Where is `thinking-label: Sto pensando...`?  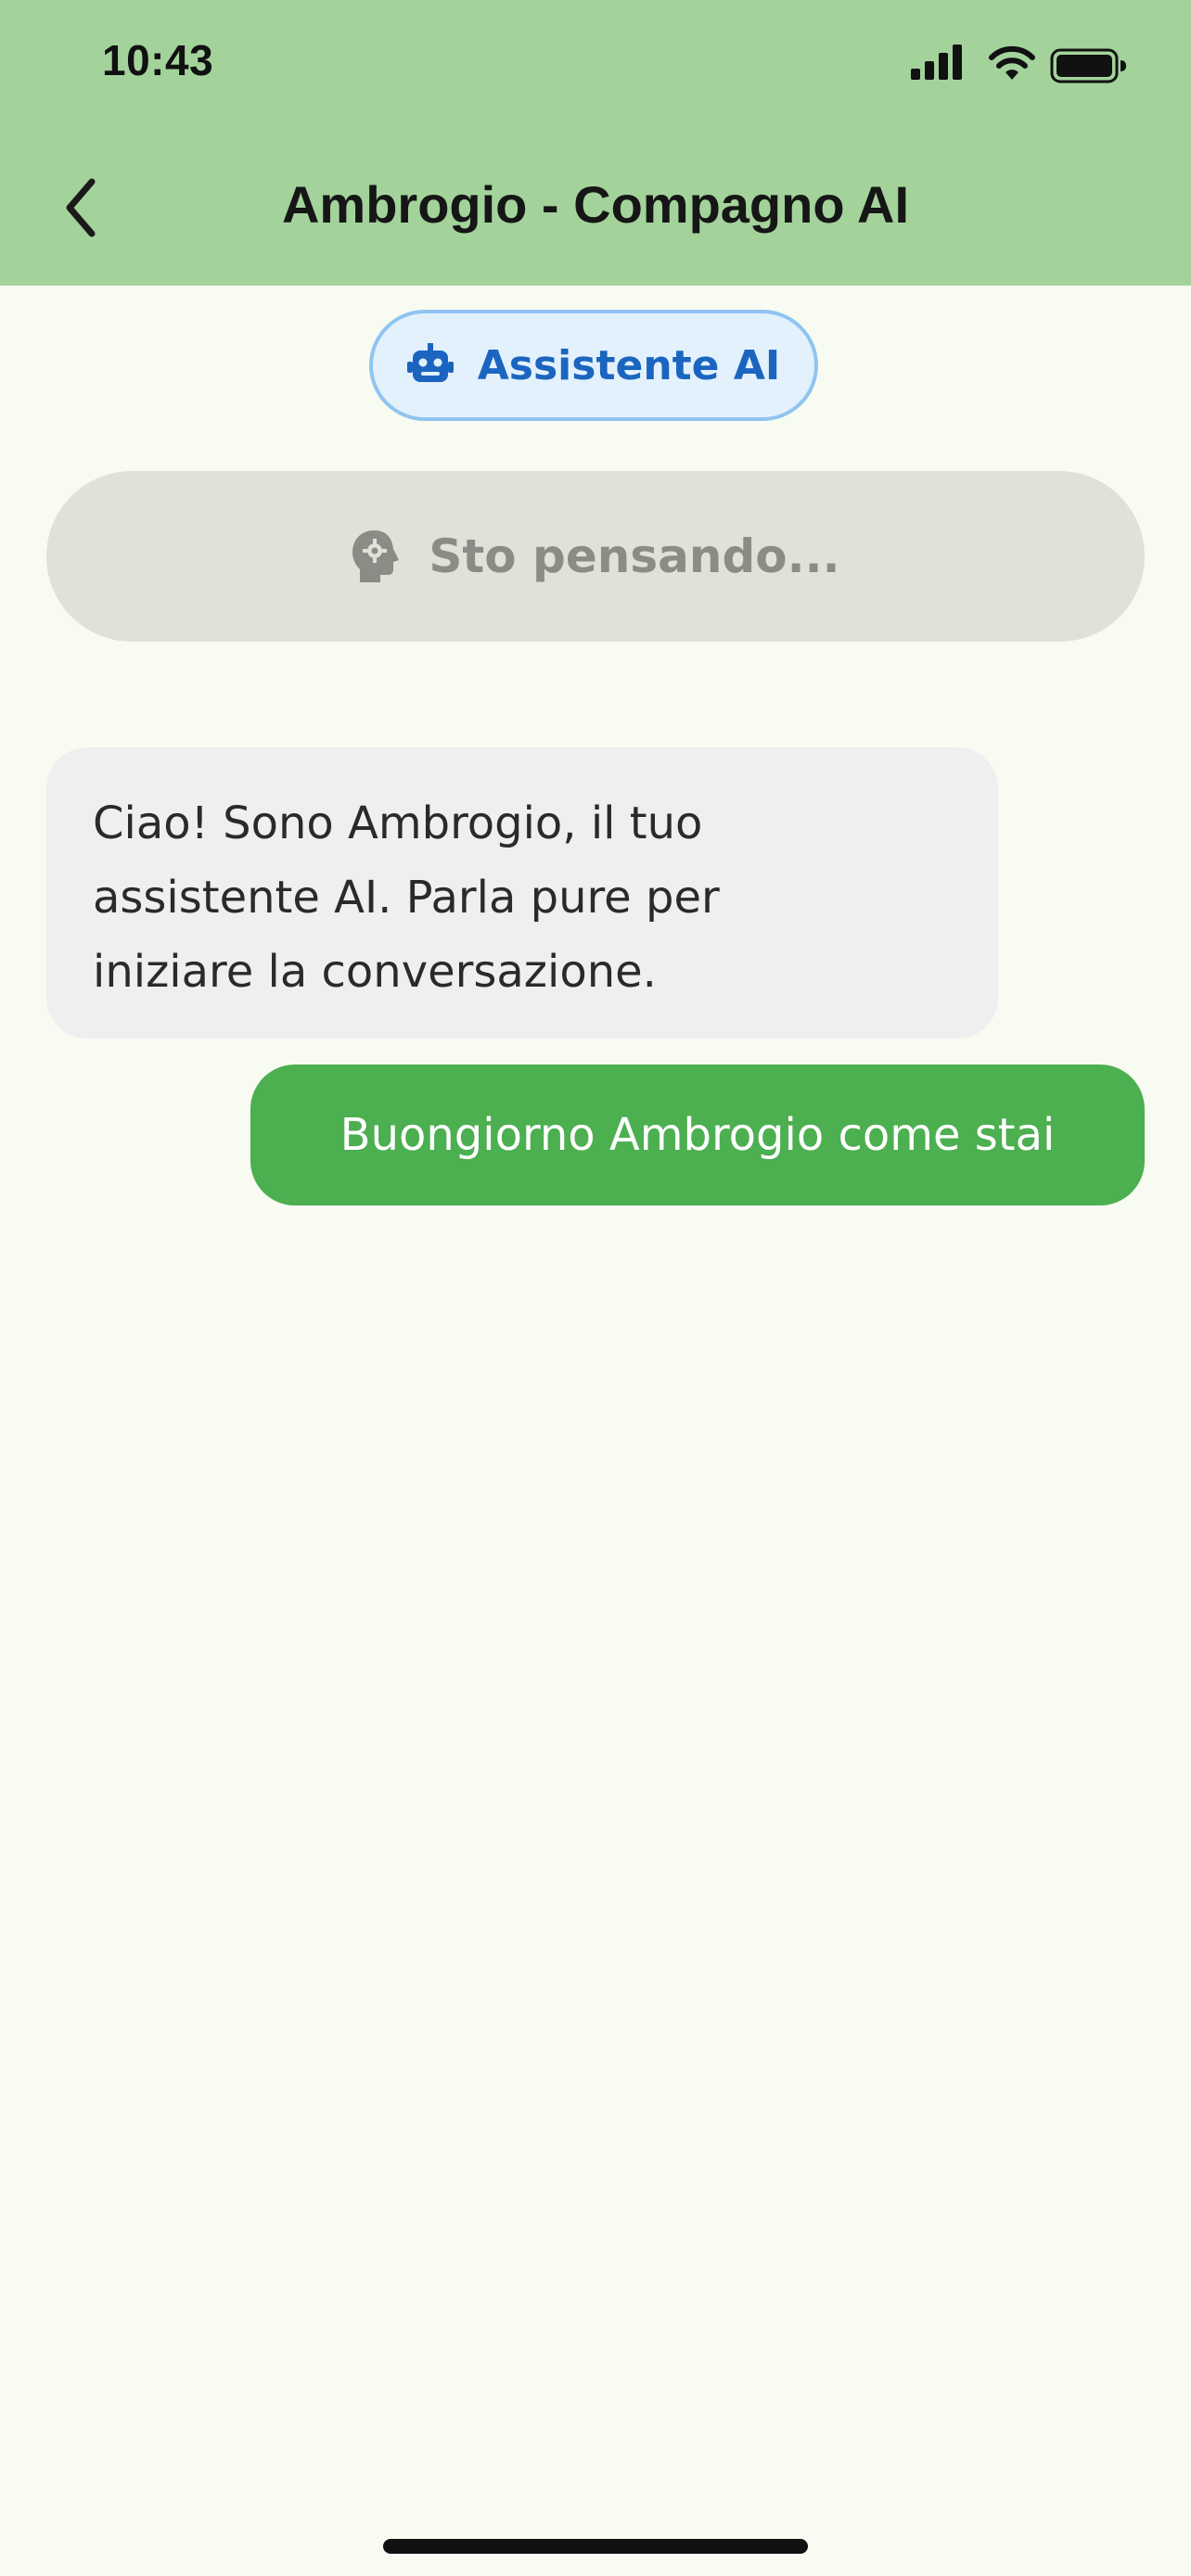 thinking-label: Sto pensando... is located at coordinates (634, 556).